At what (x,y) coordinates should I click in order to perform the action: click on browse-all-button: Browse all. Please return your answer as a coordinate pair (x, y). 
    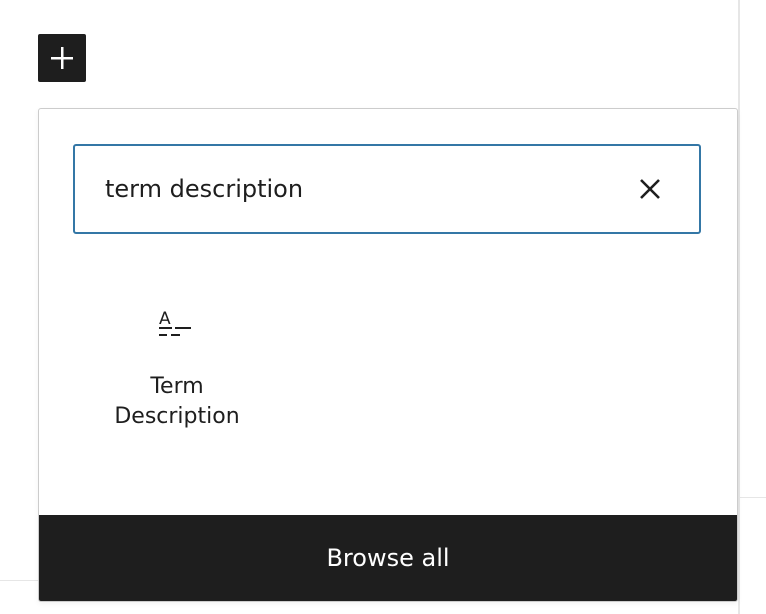
    Looking at the image, I should click on (388, 558).